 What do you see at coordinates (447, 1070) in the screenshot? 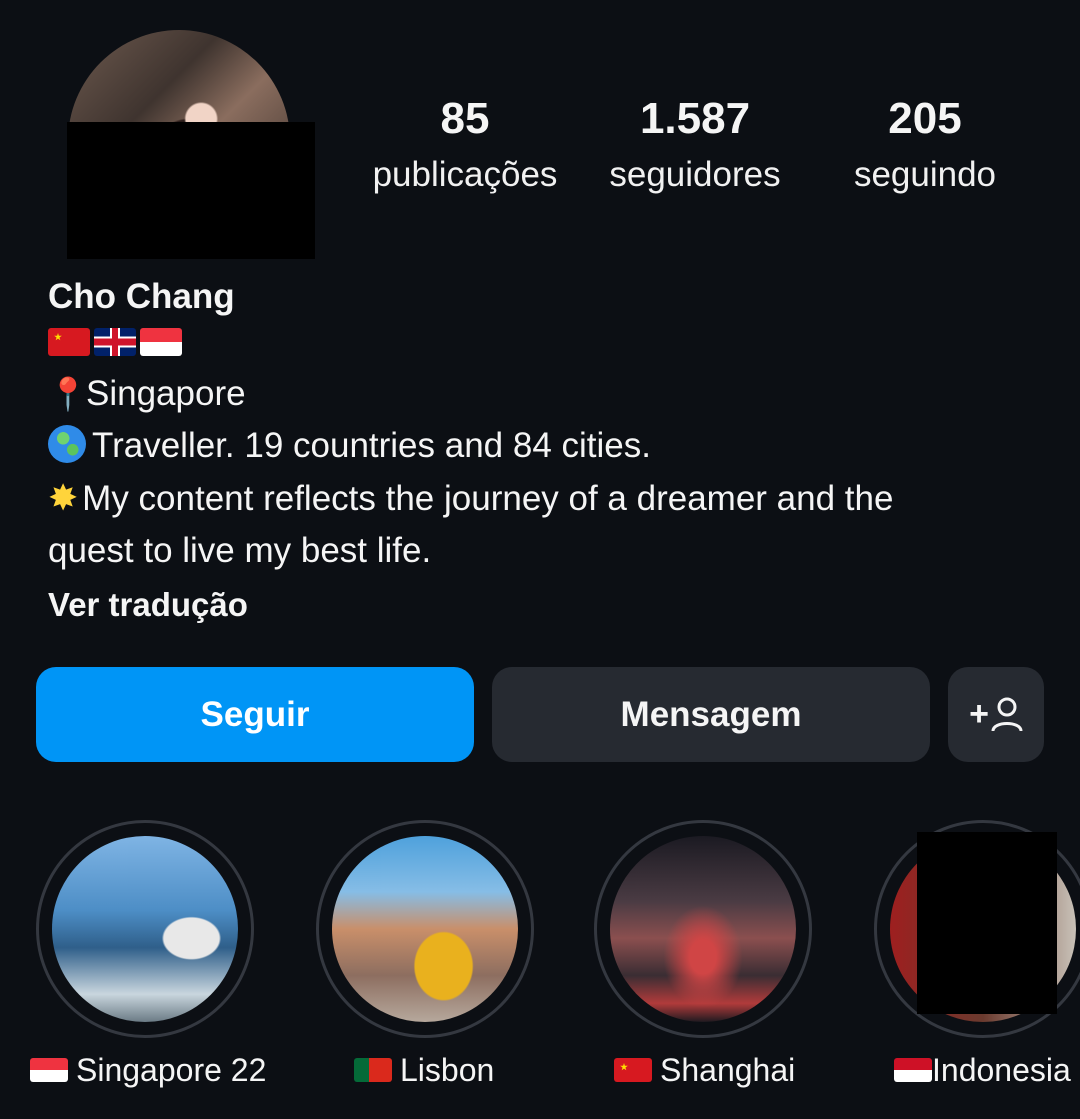
I see `highlight-label-text: Lisbon` at bounding box center [447, 1070].